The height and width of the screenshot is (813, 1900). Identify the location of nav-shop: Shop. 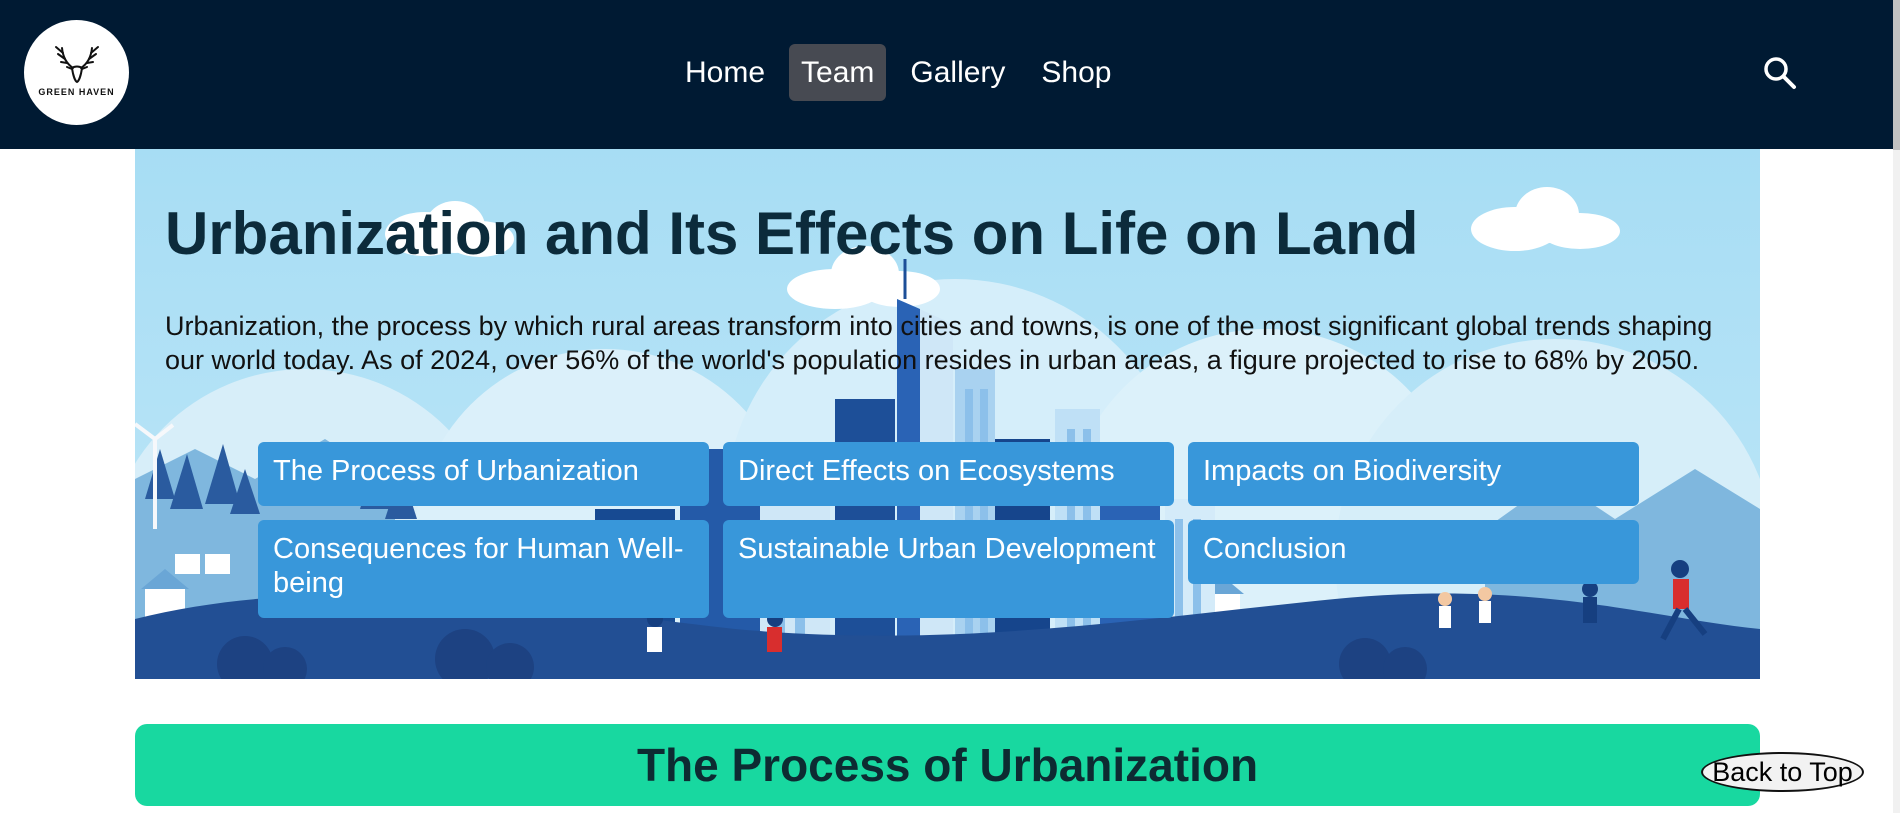
(1076, 72).